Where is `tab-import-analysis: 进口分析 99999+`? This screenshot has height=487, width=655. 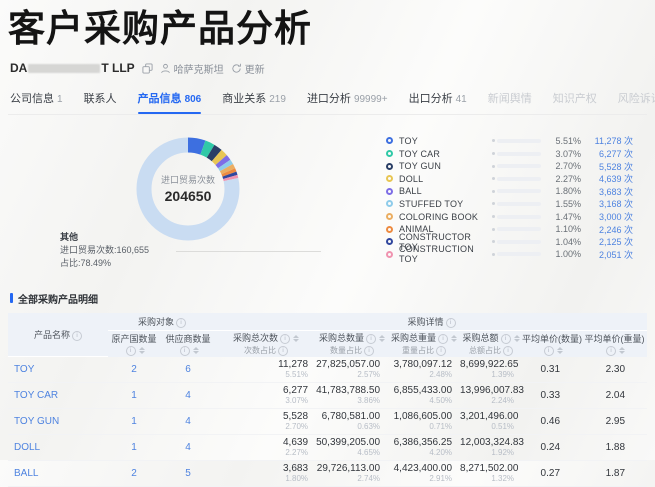 tab-import-analysis: 进口分析 99999+ is located at coordinates (347, 100).